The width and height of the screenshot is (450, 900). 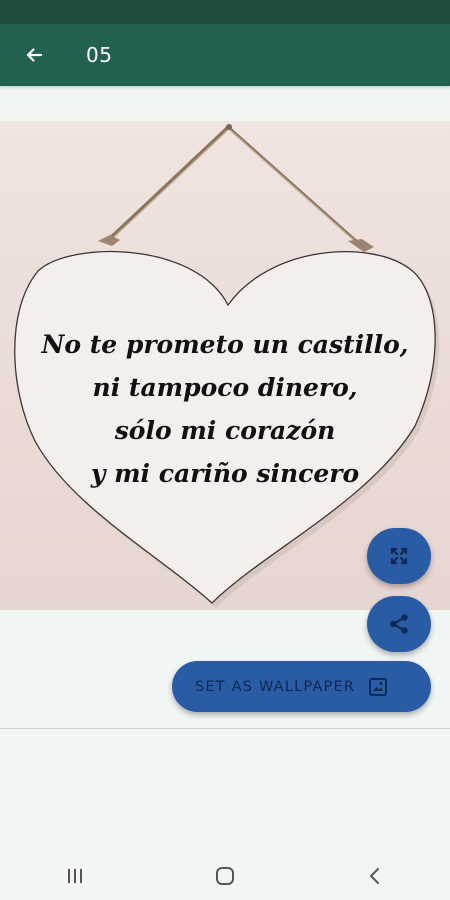 I want to click on fullscreen-button, so click(x=399, y=556).